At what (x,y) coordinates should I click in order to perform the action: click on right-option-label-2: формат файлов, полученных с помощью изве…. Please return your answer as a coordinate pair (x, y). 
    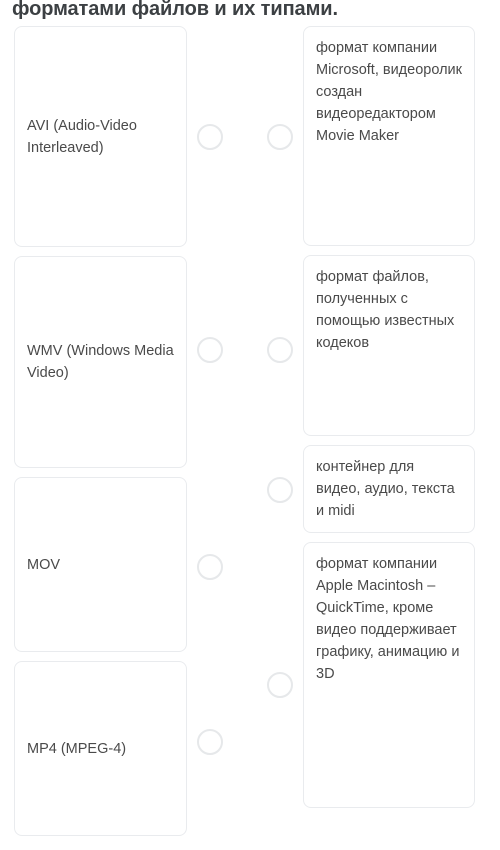
    Looking at the image, I should click on (385, 310).